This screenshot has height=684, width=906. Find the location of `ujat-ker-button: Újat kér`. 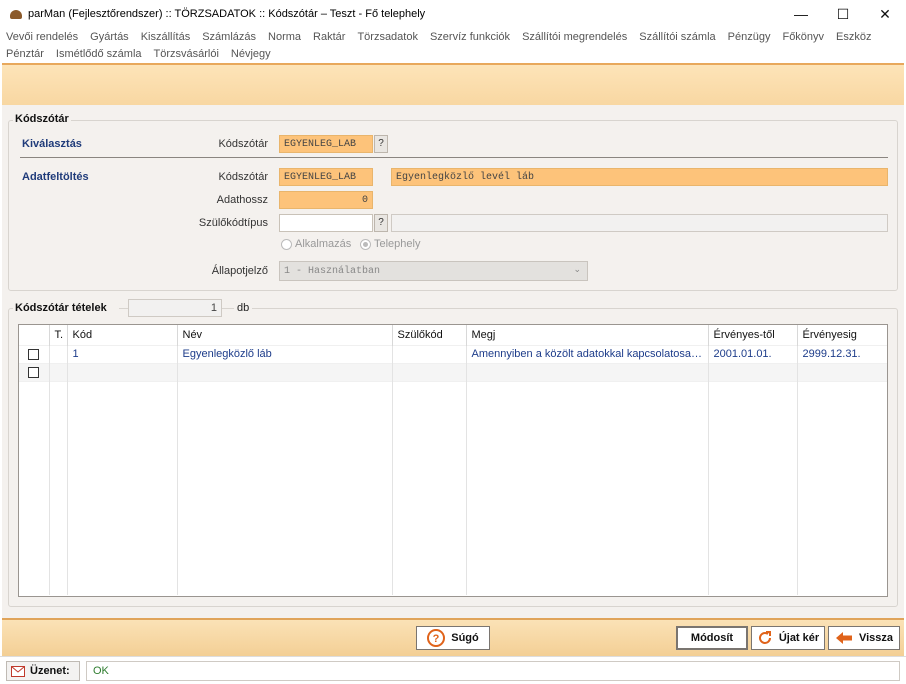

ujat-ker-button: Újat kér is located at coordinates (788, 638).